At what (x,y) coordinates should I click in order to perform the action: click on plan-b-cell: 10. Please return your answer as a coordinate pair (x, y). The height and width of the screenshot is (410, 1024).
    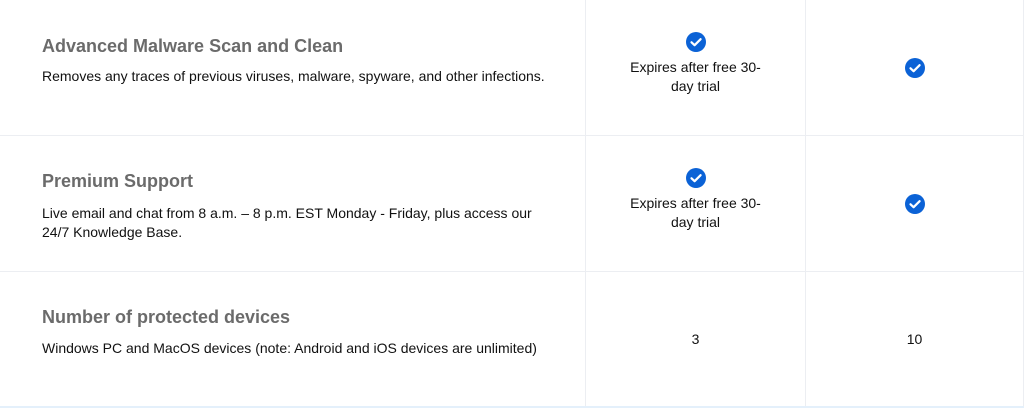
    Looking at the image, I should click on (915, 339).